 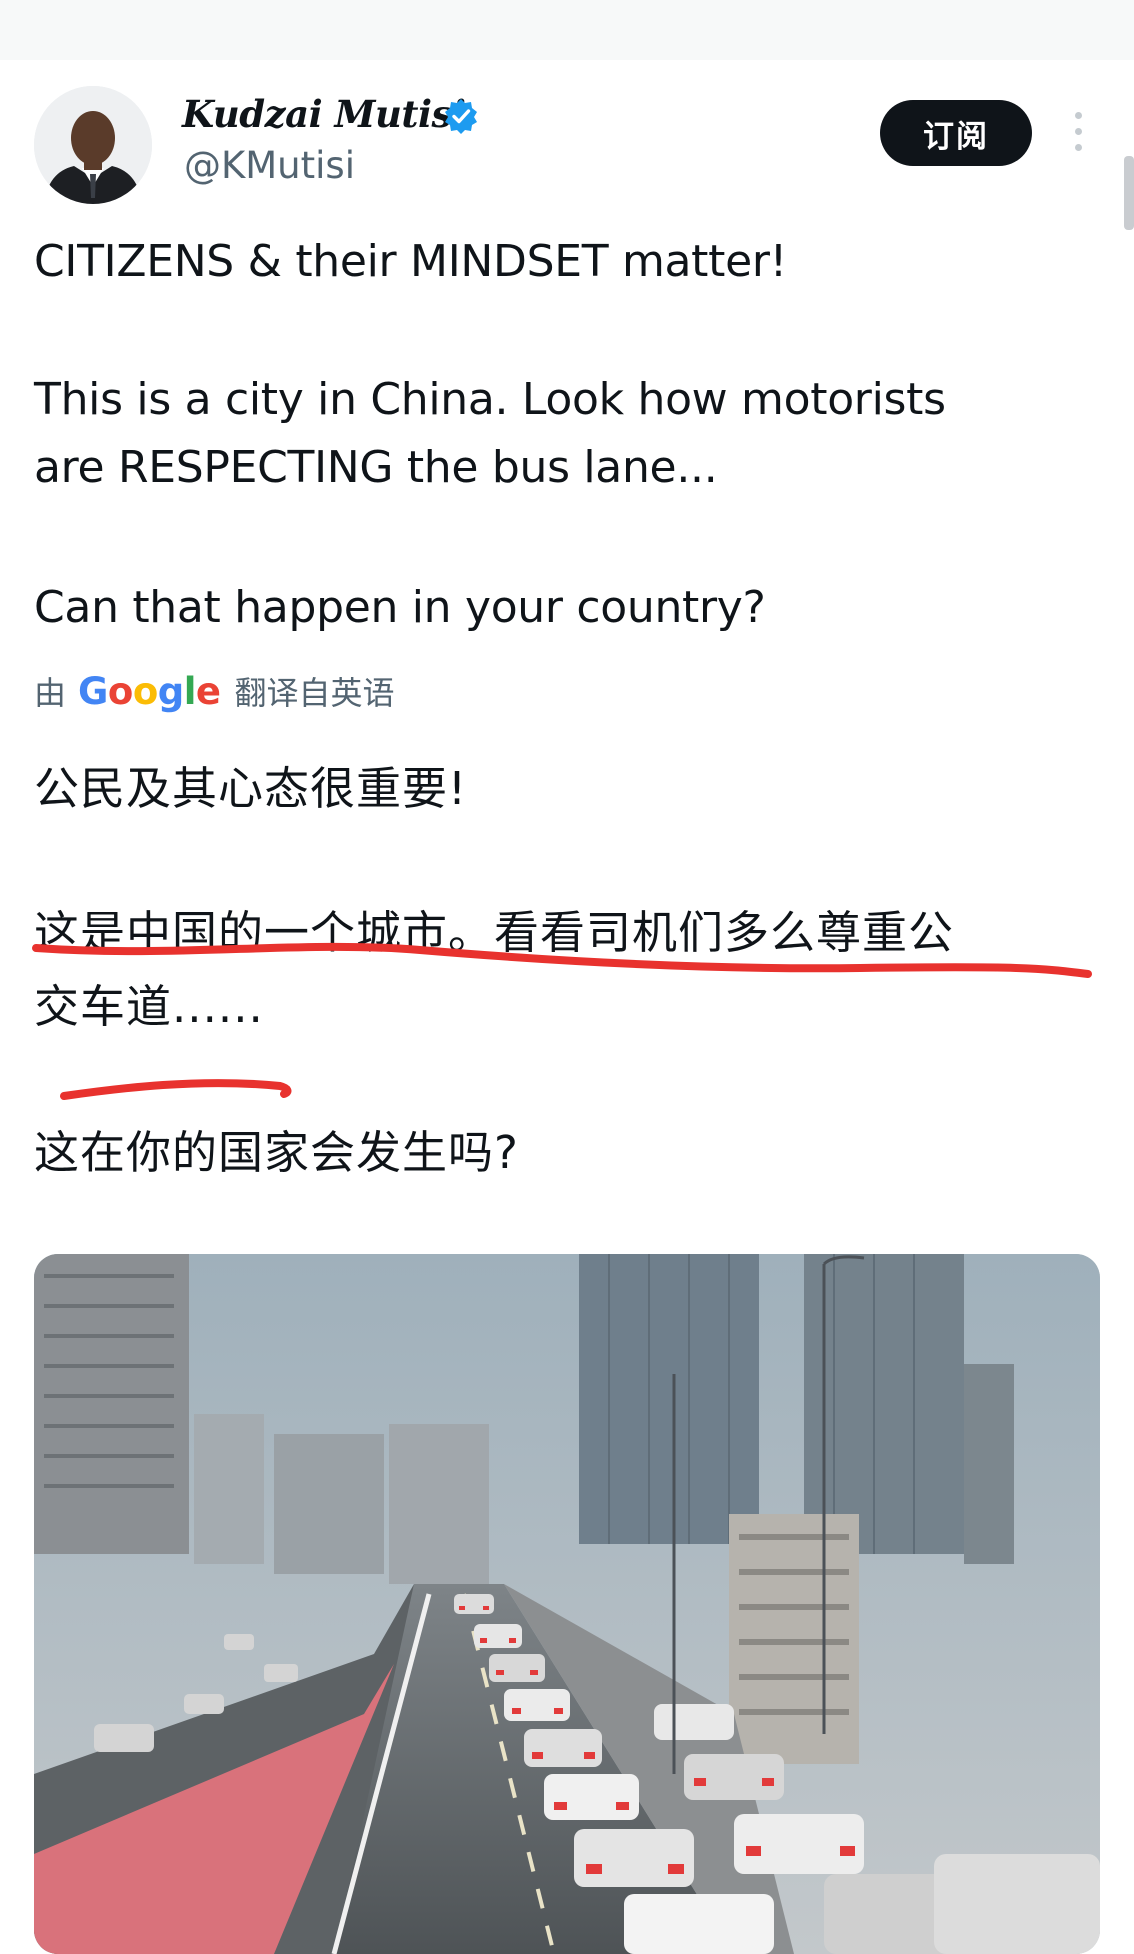 What do you see at coordinates (50, 693) in the screenshot?
I see `translated-by-prefix: 由` at bounding box center [50, 693].